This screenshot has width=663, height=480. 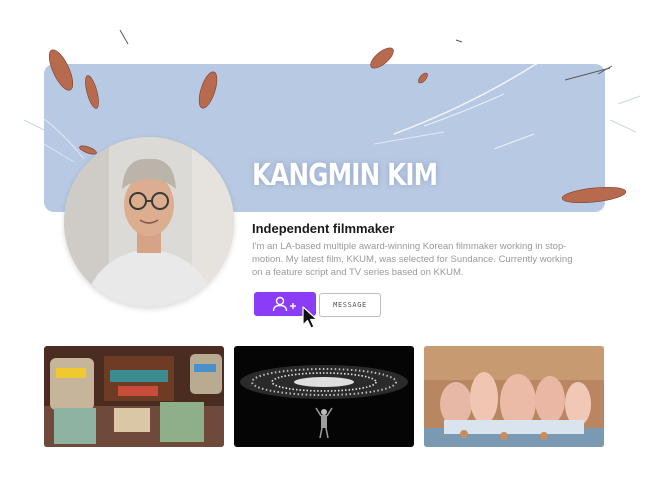 What do you see at coordinates (284, 304) in the screenshot?
I see `user-plus-icon` at bounding box center [284, 304].